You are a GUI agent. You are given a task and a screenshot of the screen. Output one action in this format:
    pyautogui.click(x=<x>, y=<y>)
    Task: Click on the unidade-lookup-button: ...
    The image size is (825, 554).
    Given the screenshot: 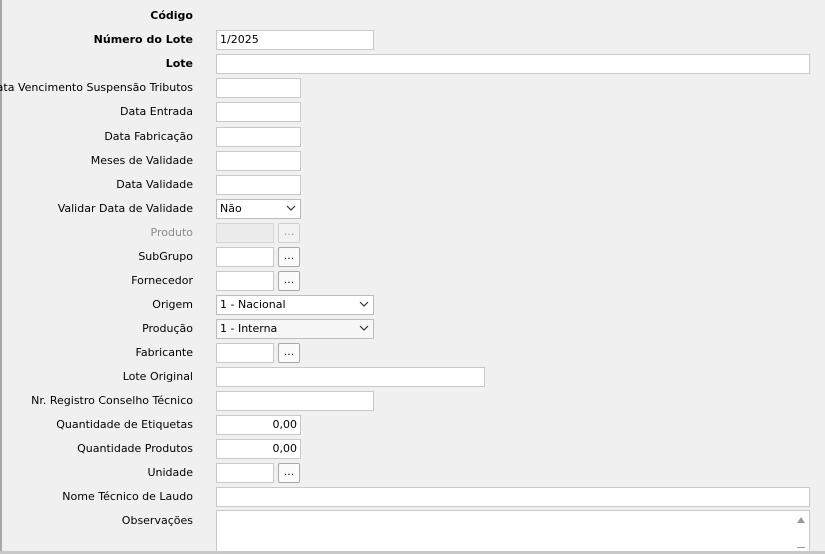 What is the action you would take?
    pyautogui.click(x=289, y=473)
    